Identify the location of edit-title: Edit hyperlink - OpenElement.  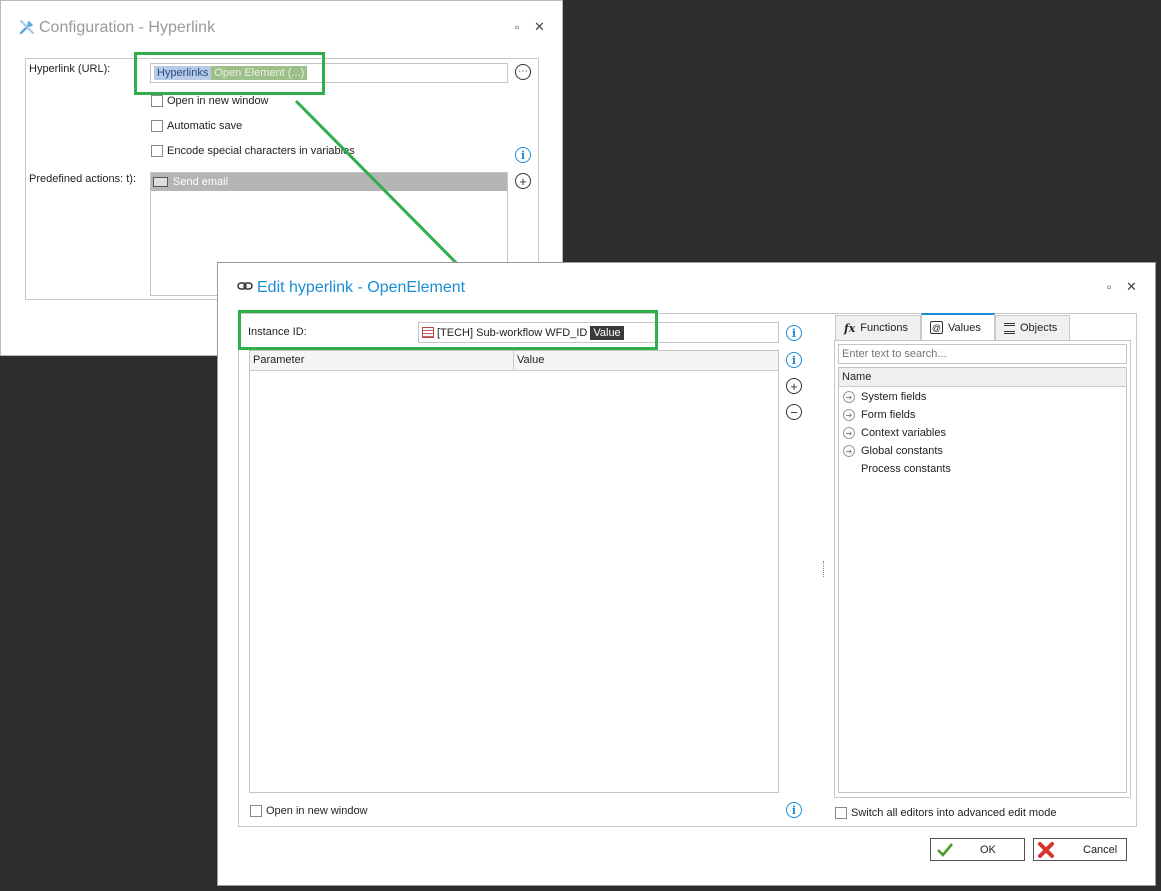
(361, 287).